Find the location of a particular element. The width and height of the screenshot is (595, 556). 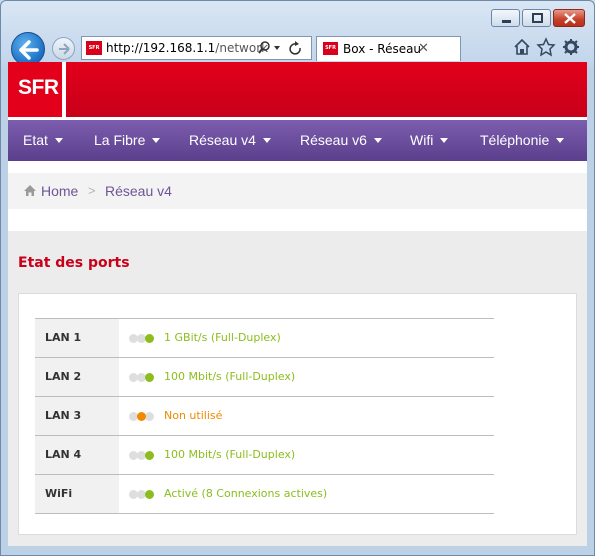

maximize-icon is located at coordinates (537, 18).